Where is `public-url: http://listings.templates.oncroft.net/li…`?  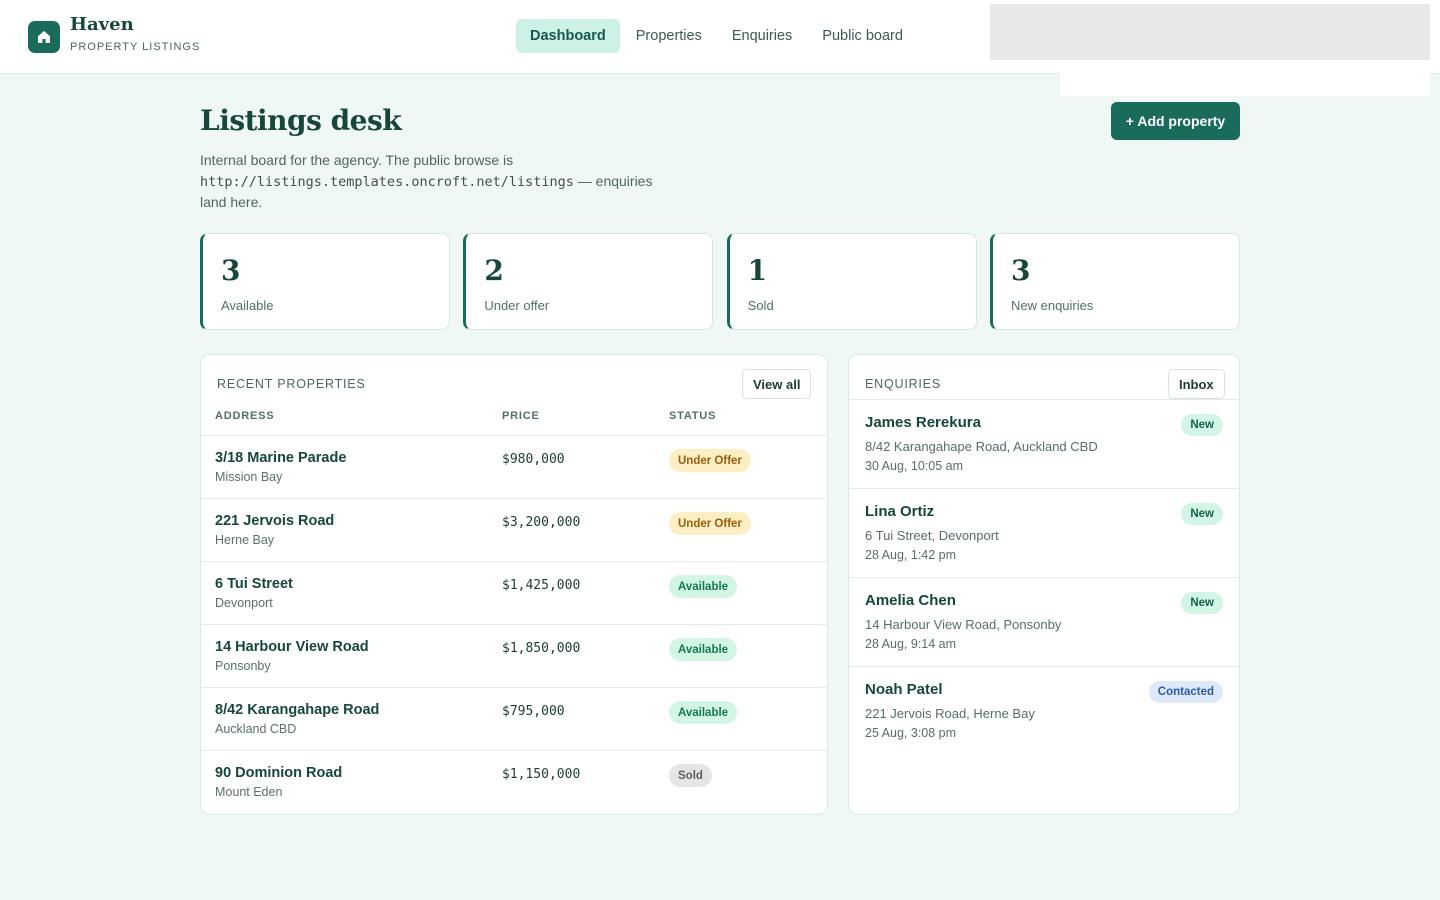 public-url: http://listings.templates.oncroft.net/li… is located at coordinates (387, 181).